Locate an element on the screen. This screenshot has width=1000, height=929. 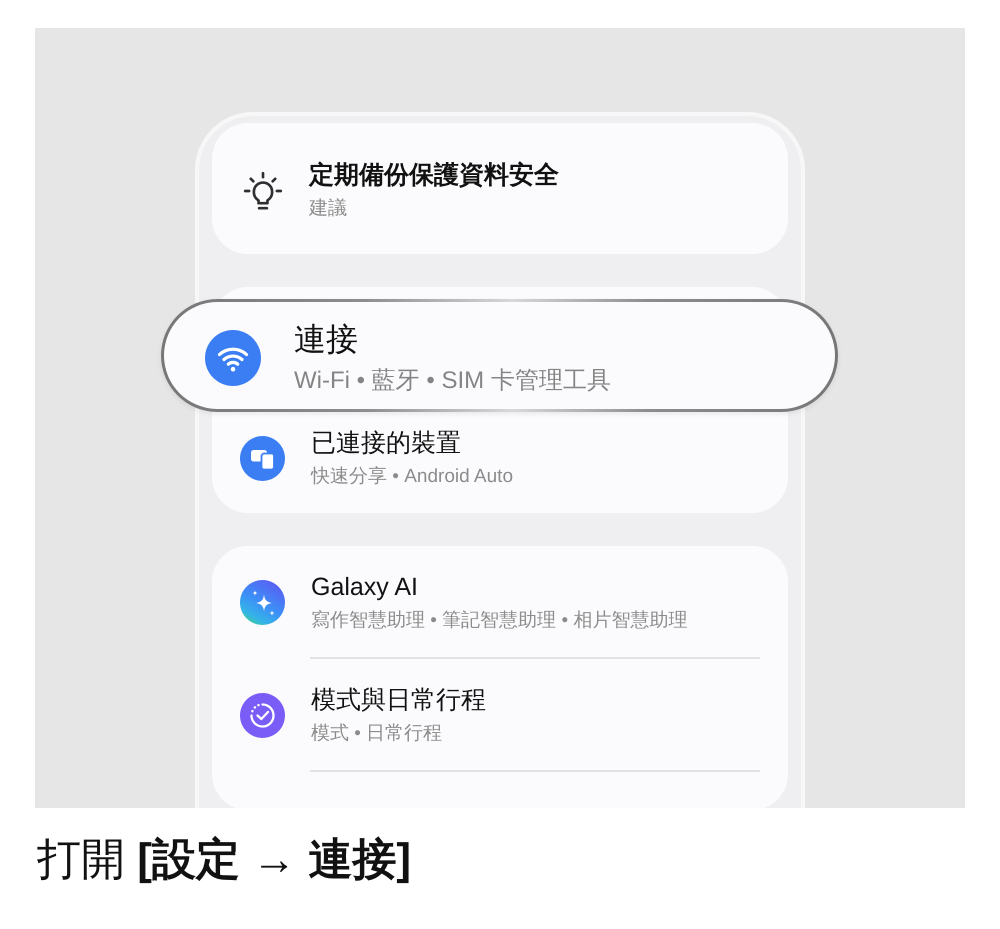
suggestion-card: 定期備份保護資料安全 建議 is located at coordinates (500, 188).